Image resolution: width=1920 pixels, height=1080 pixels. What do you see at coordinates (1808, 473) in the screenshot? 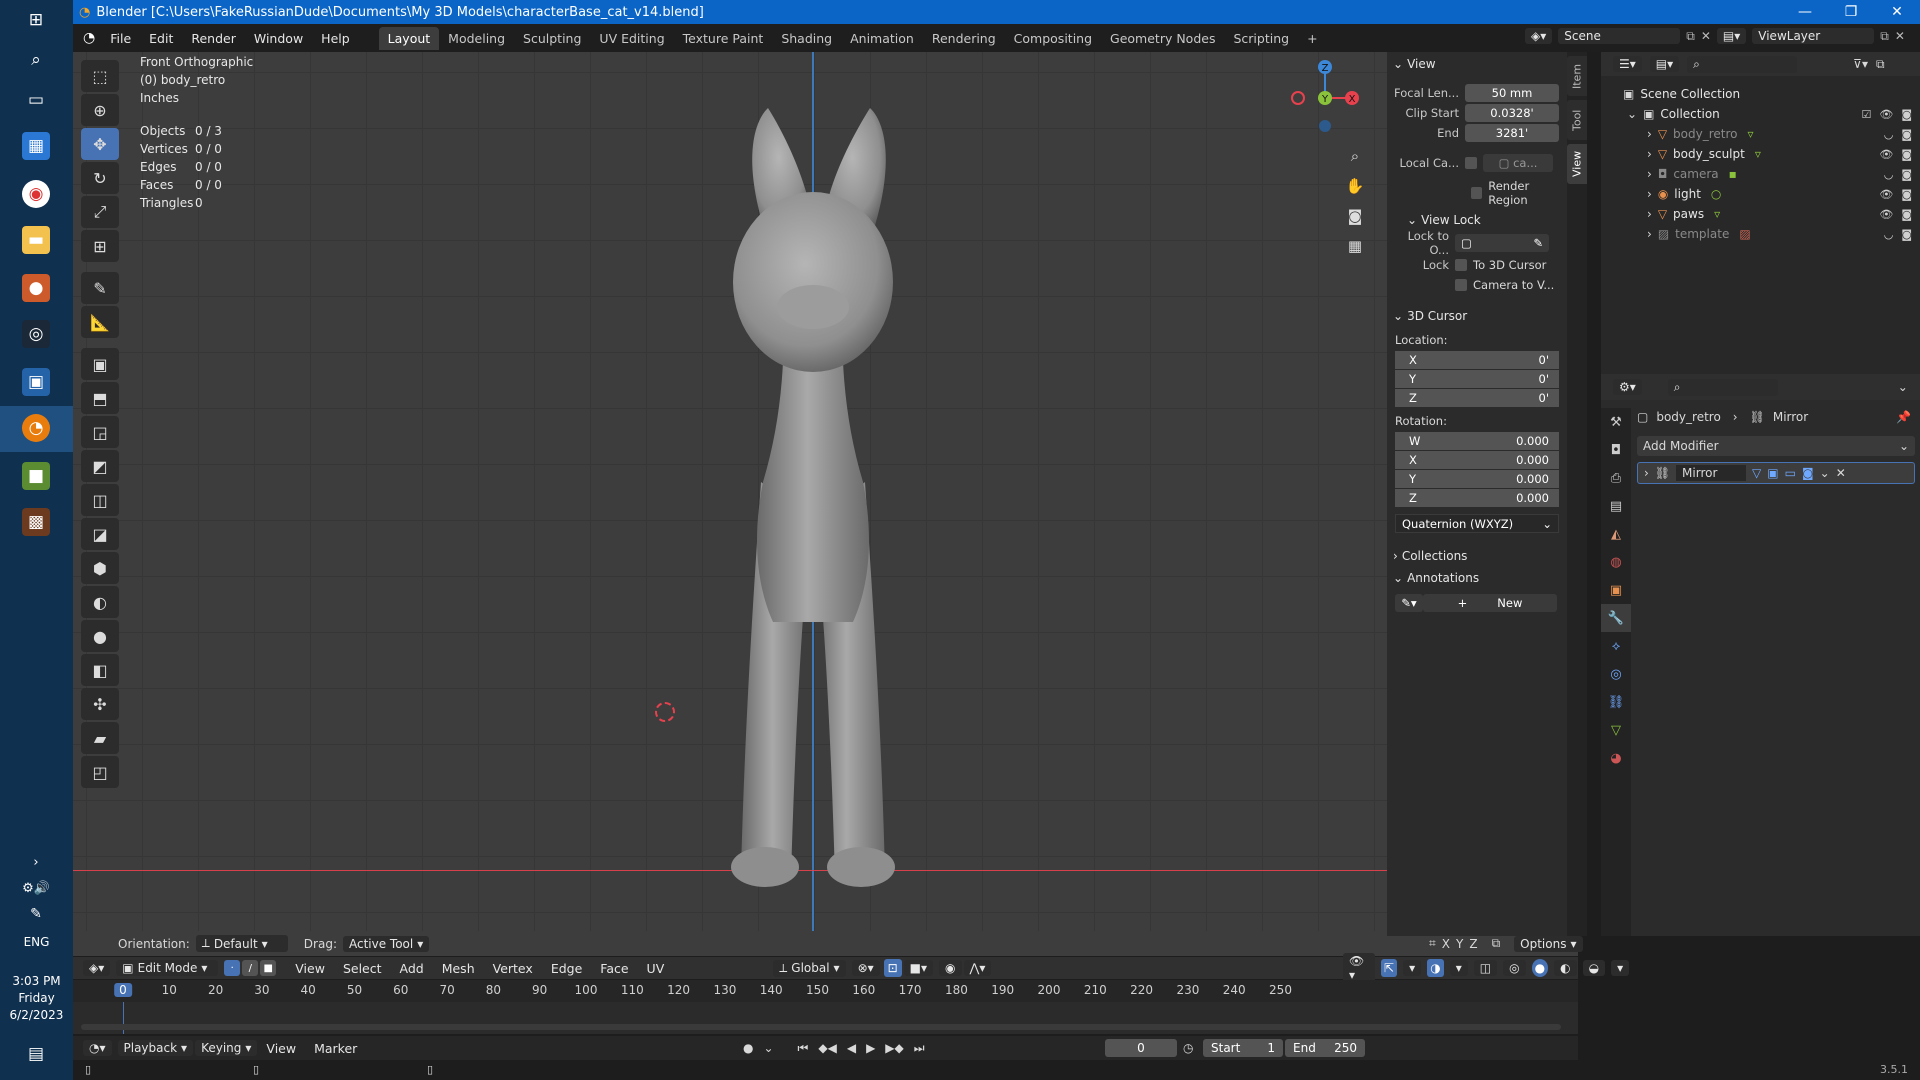
I see `render-toggle-icon: ◙` at bounding box center [1808, 473].